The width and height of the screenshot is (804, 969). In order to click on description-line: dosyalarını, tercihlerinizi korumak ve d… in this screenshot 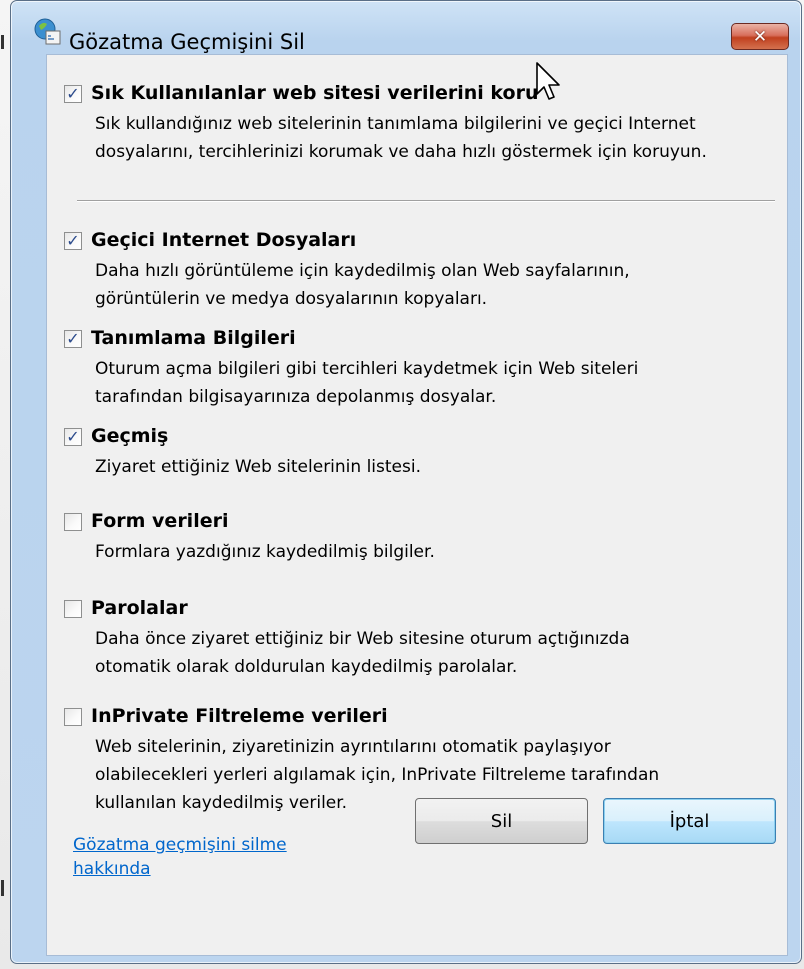, I will do `click(401, 152)`.